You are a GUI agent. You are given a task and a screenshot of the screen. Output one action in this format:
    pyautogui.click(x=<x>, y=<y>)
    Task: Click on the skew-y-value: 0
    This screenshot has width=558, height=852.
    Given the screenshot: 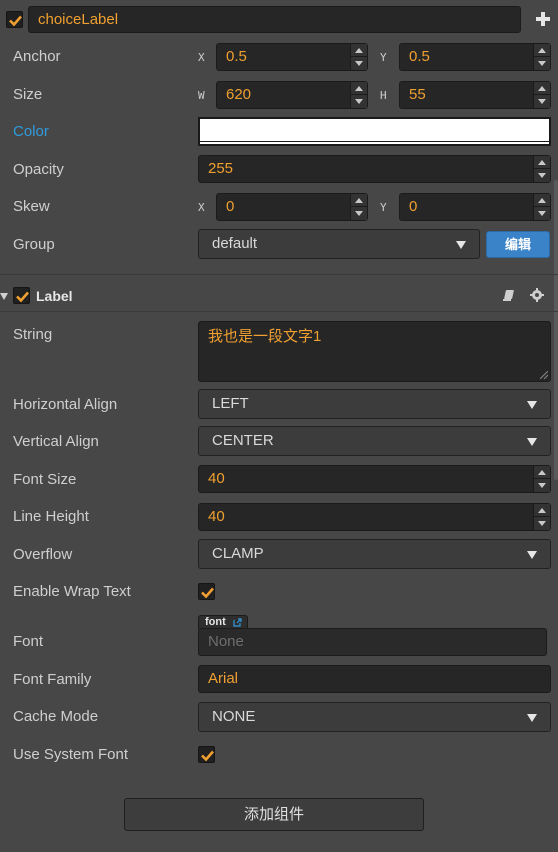 What is the action you would take?
    pyautogui.click(x=413, y=206)
    